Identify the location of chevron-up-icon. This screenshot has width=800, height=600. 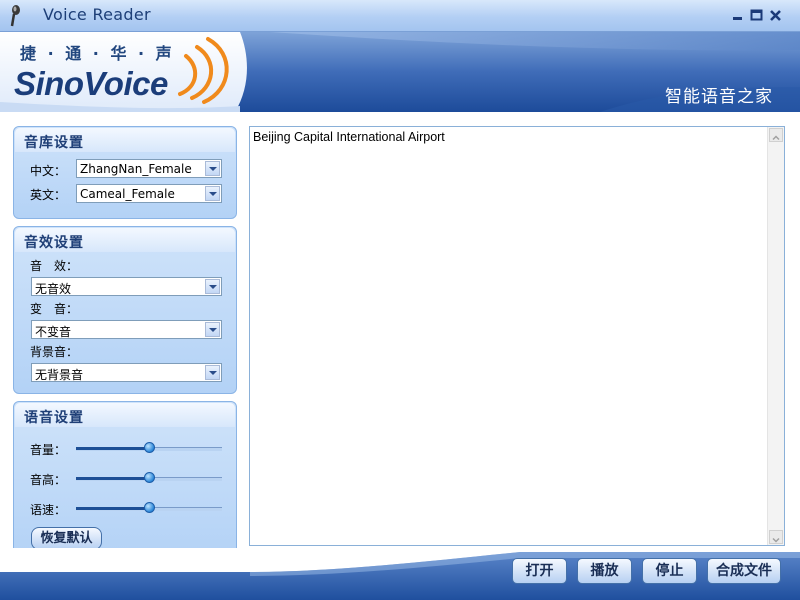
(776, 138).